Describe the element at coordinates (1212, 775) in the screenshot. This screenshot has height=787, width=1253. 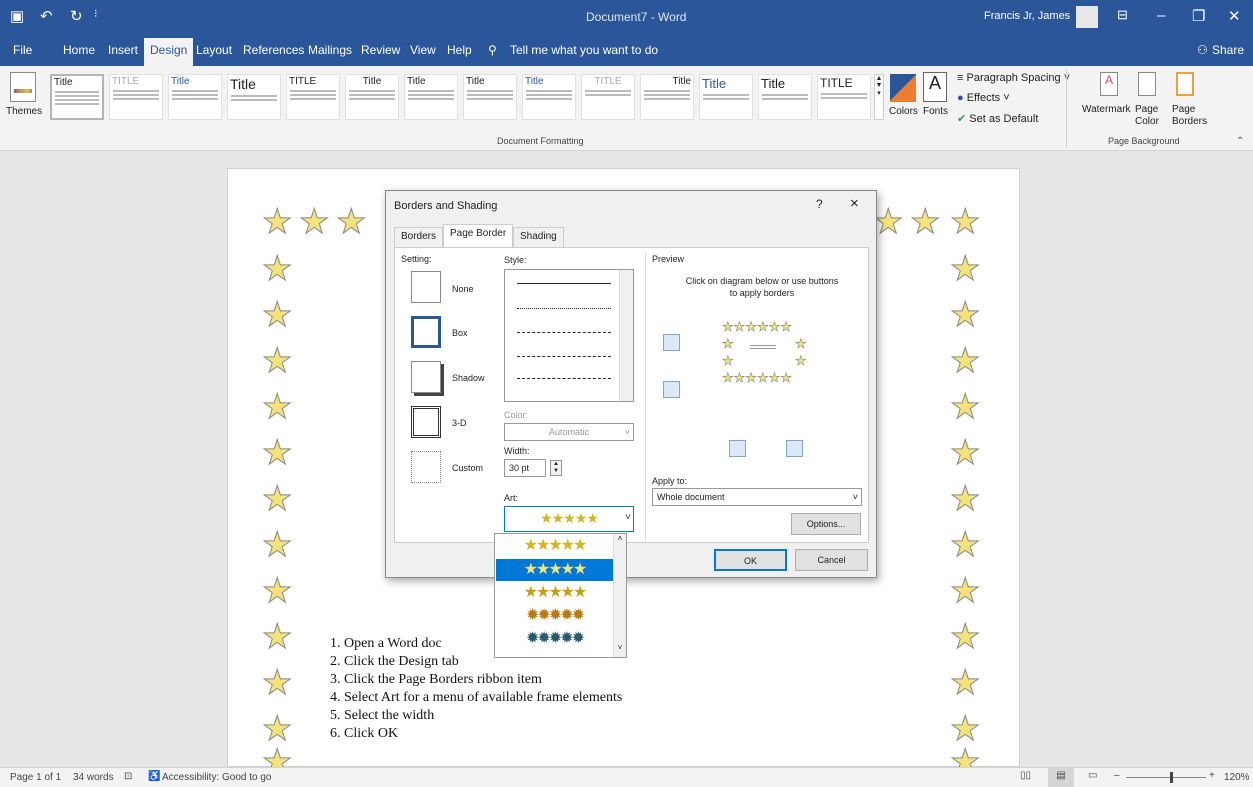
I see `zoom-in-icon: +` at that location.